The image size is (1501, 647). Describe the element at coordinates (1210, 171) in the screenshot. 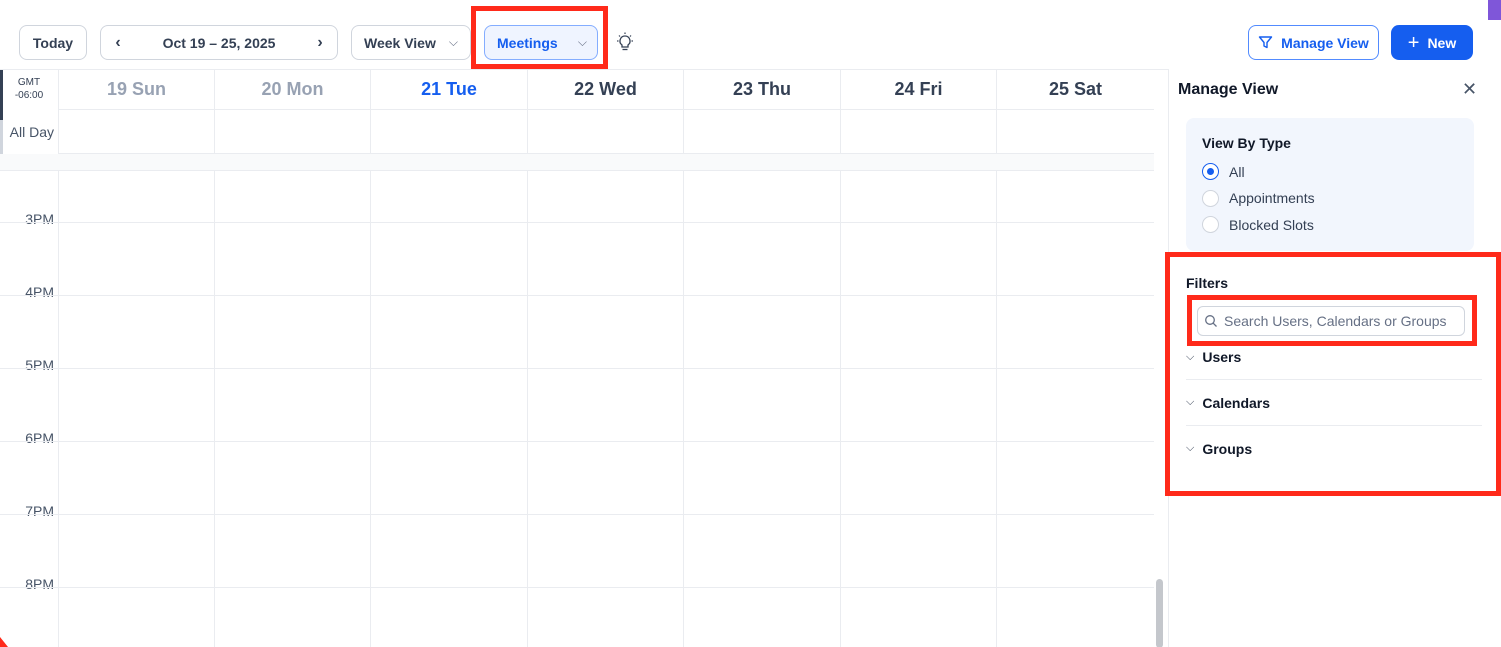

I see `radio-checked-icon` at that location.